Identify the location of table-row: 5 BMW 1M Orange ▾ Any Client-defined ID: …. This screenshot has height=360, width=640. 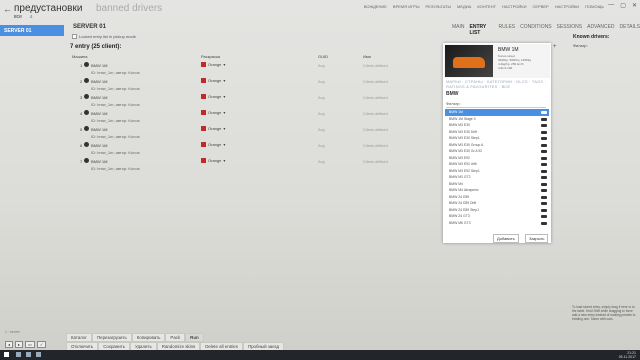
(260, 132).